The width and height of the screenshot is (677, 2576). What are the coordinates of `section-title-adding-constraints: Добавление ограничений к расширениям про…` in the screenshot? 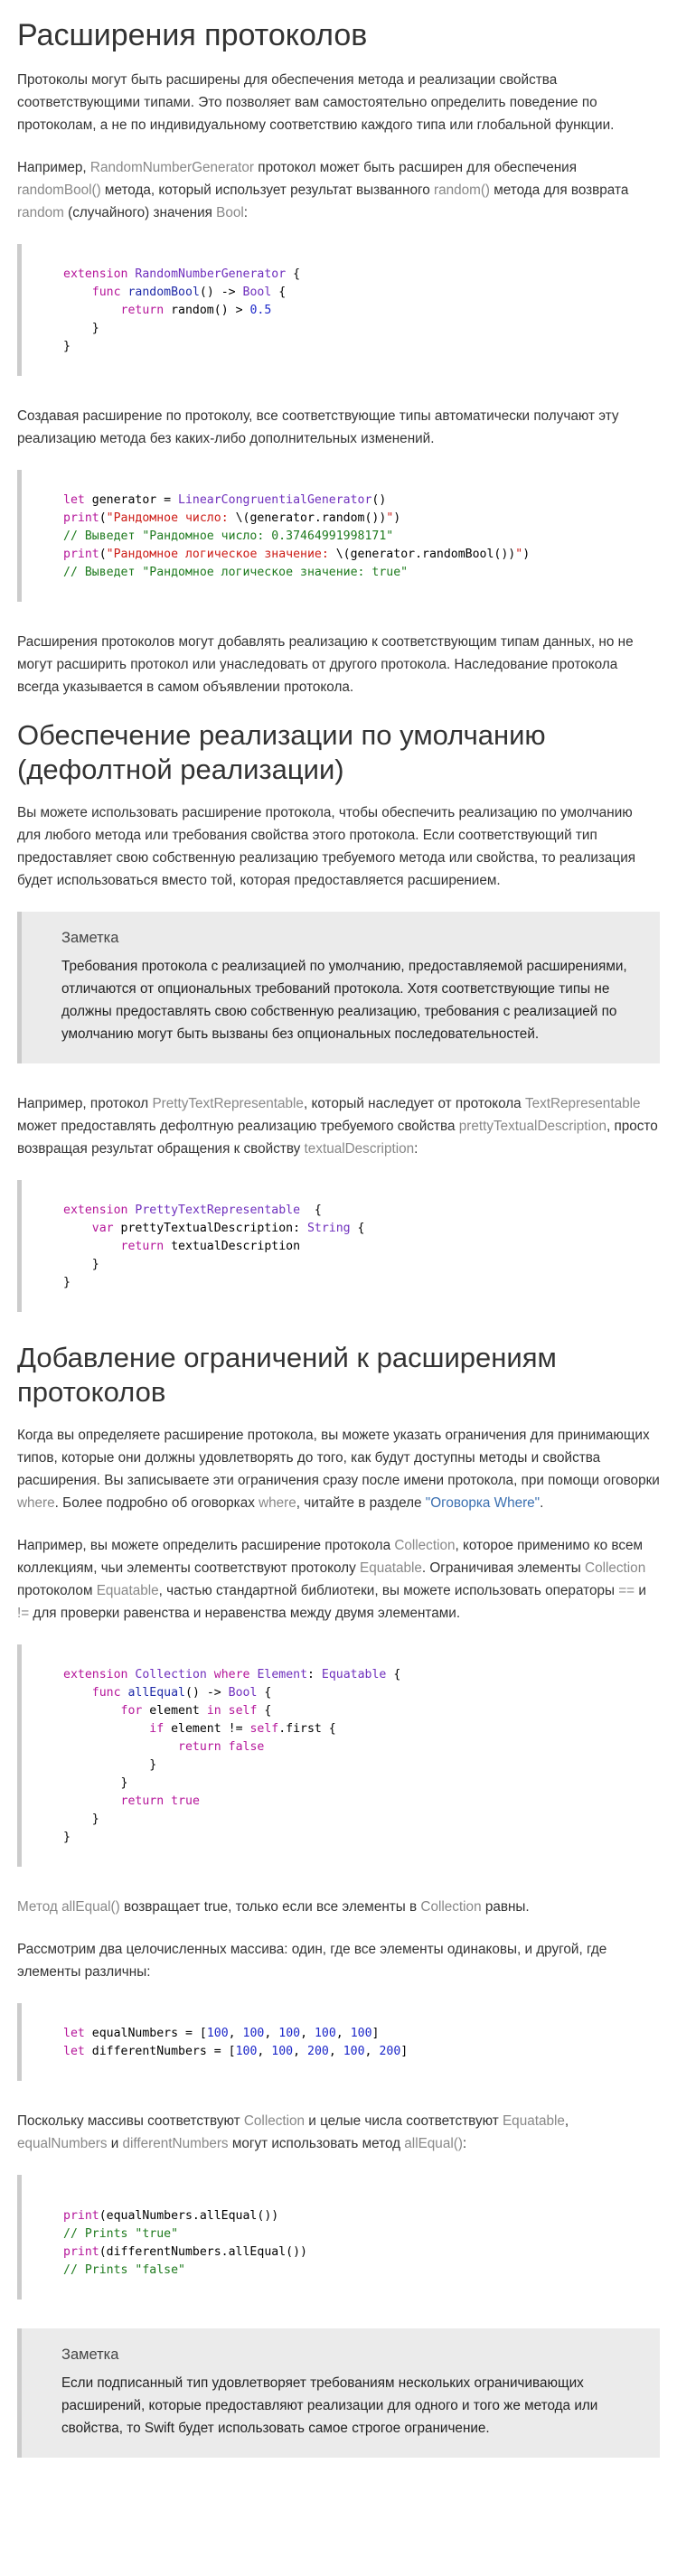 It's located at (287, 1375).